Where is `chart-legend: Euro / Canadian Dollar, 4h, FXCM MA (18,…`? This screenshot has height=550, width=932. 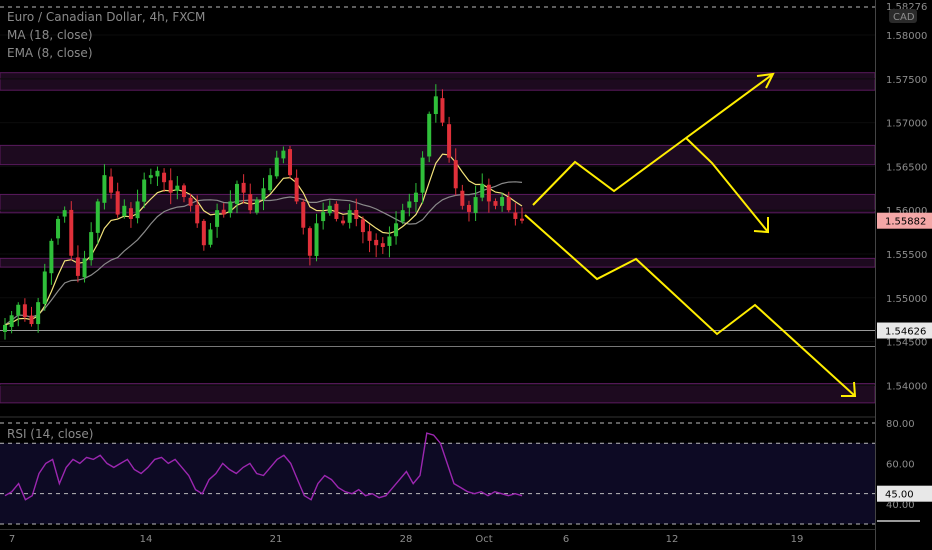 chart-legend: Euro / Canadian Dollar, 4h, FXCM MA (18,… is located at coordinates (106, 35).